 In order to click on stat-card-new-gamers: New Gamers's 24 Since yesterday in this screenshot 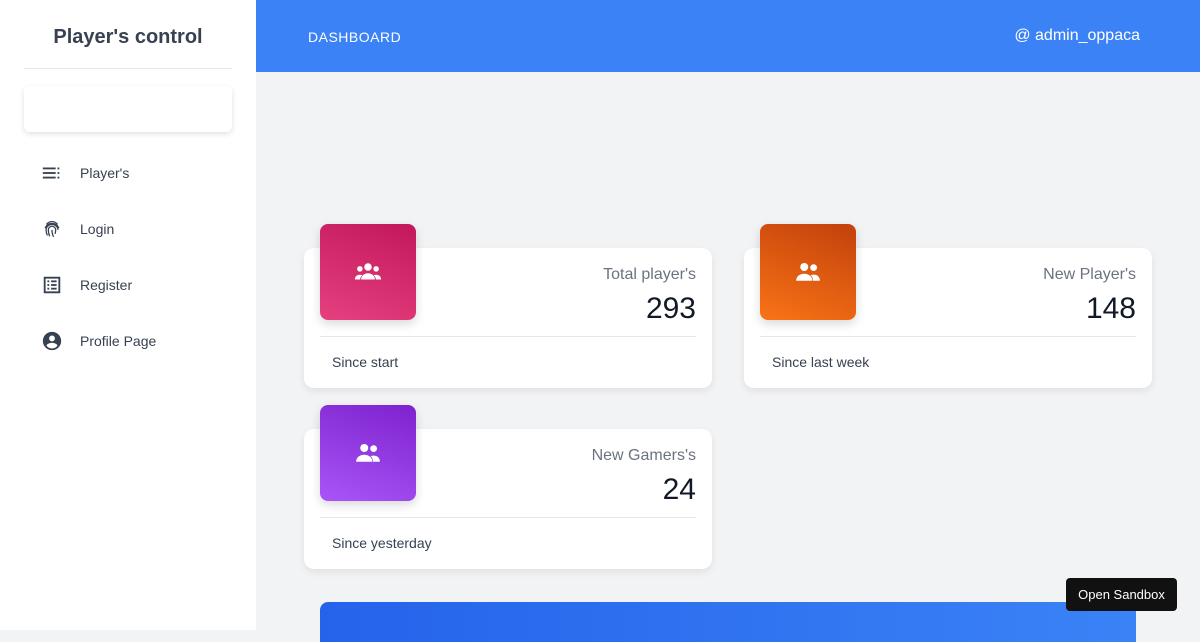, I will do `click(508, 487)`.